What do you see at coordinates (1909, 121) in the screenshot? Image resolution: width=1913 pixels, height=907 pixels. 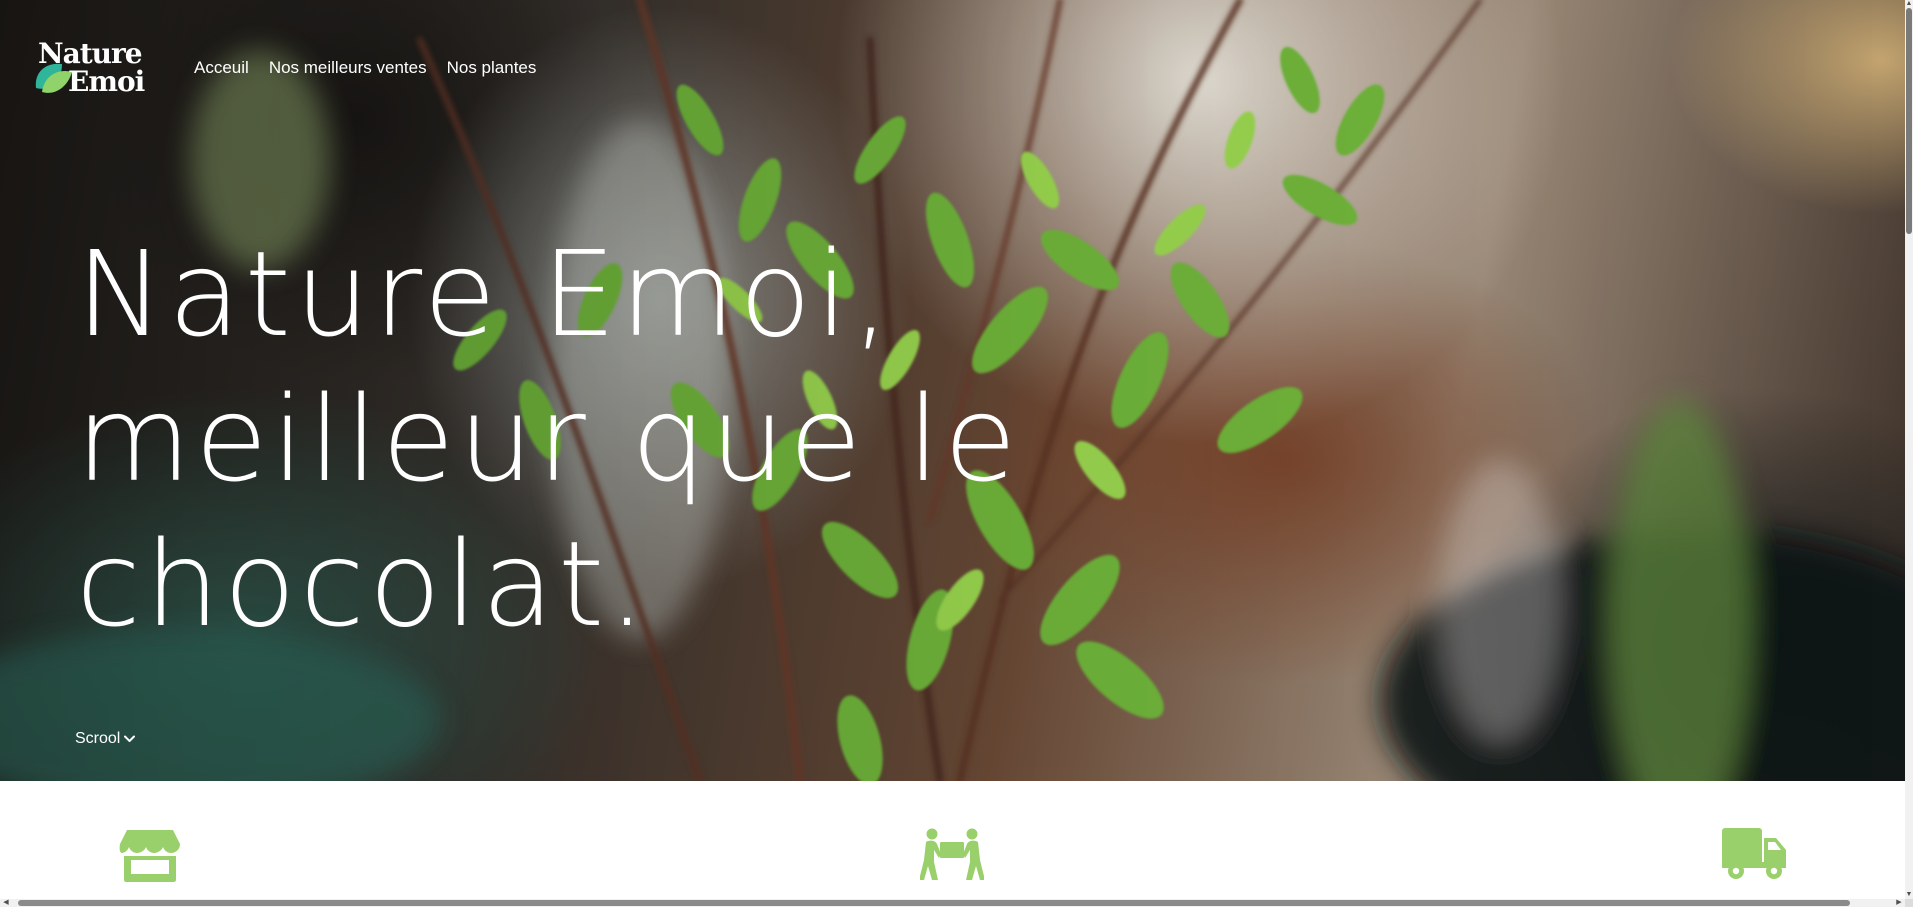 I see `vertical-scroll-thumb` at bounding box center [1909, 121].